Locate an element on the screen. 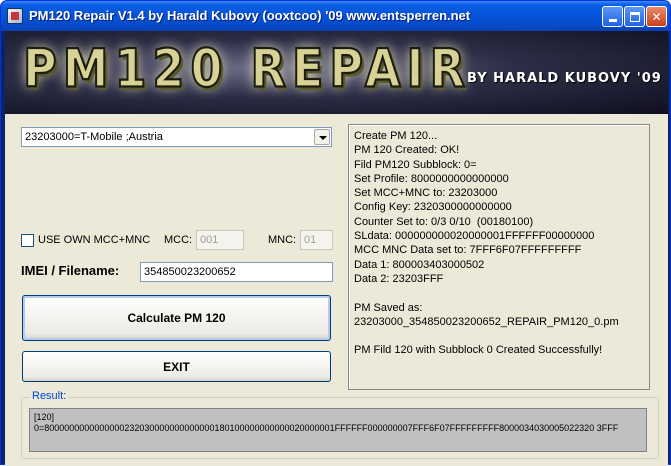 This screenshot has width=671, height=466. mnc-field: 01 is located at coordinates (316, 240).